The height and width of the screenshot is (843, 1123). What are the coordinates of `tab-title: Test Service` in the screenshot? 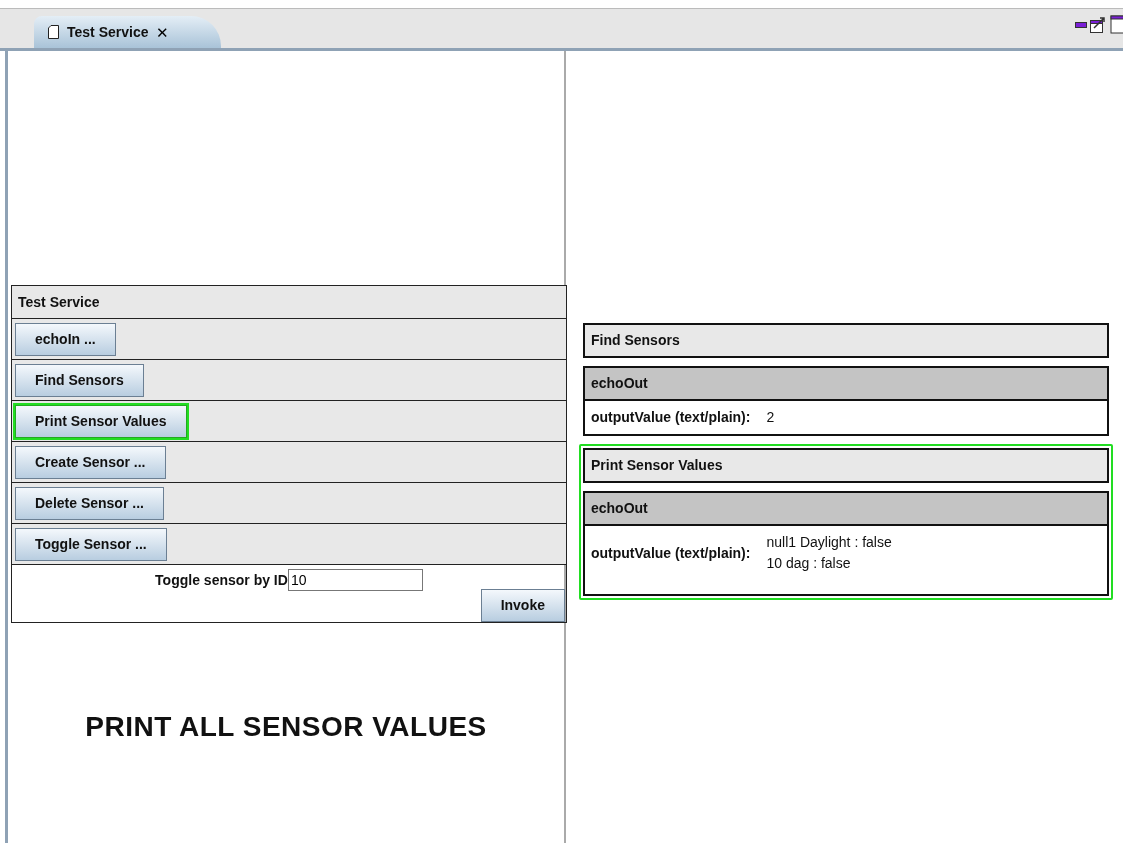 It's located at (108, 32).